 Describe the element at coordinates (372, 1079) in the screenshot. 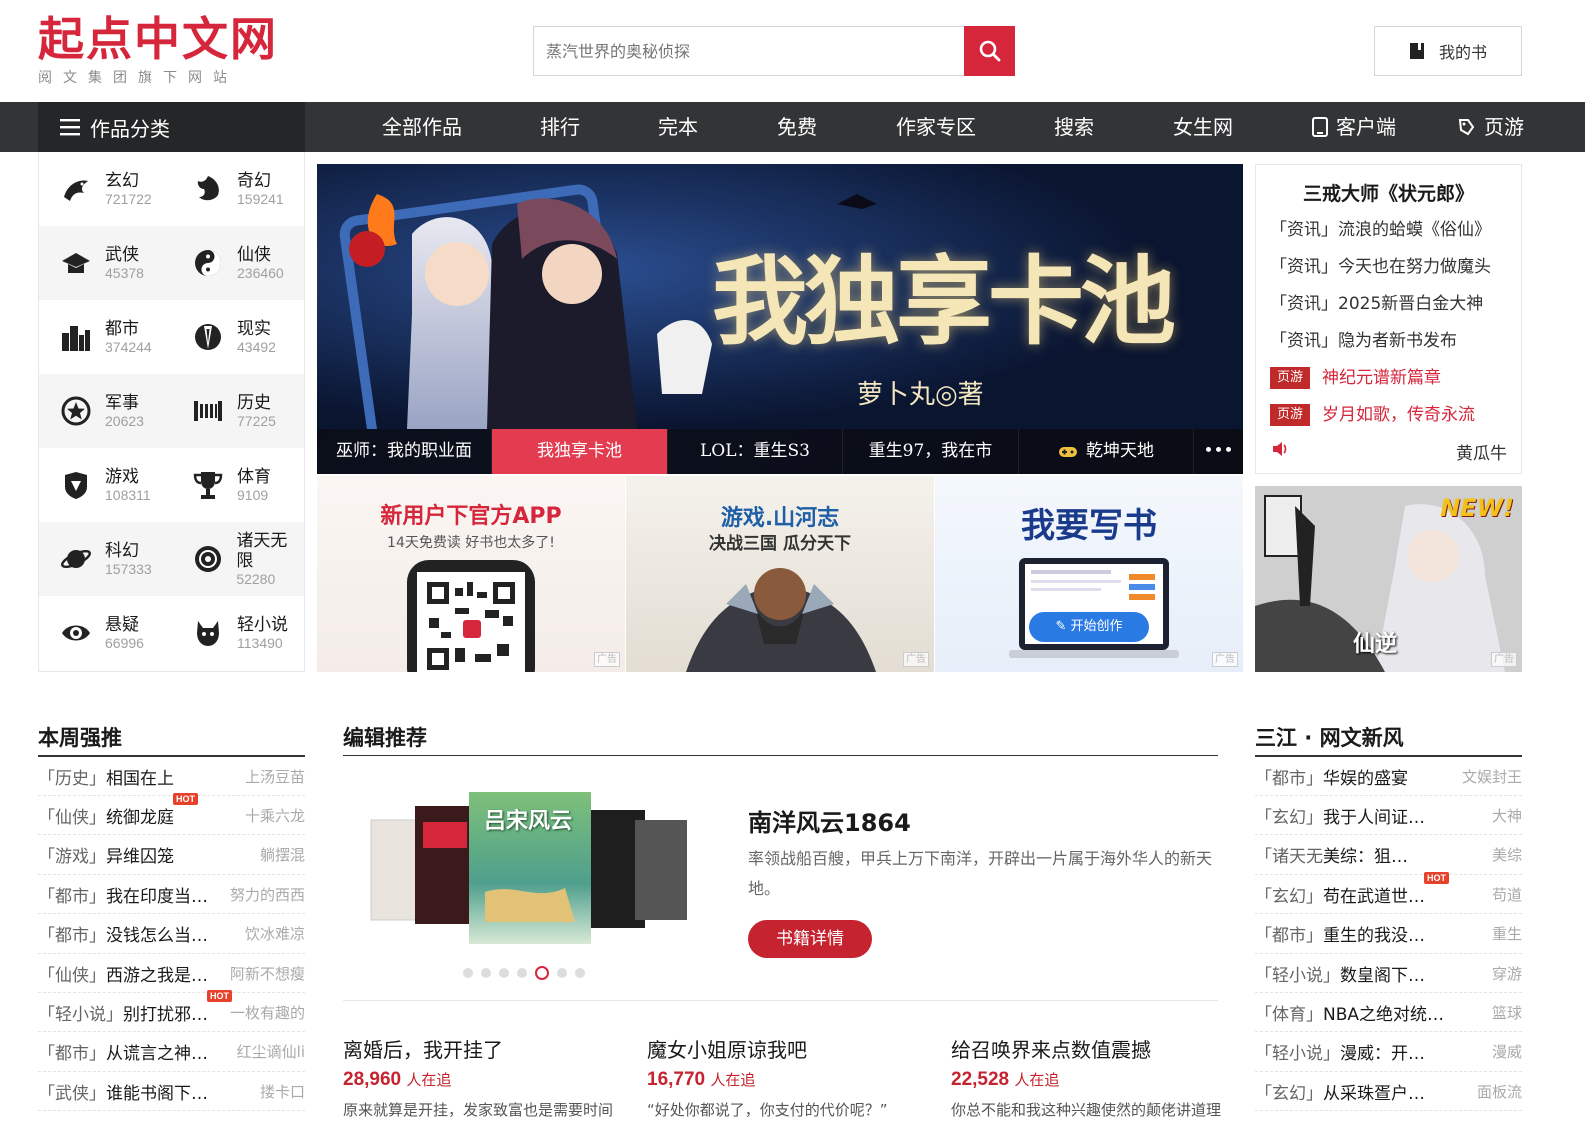

I see `follower-number: 28,960` at that location.